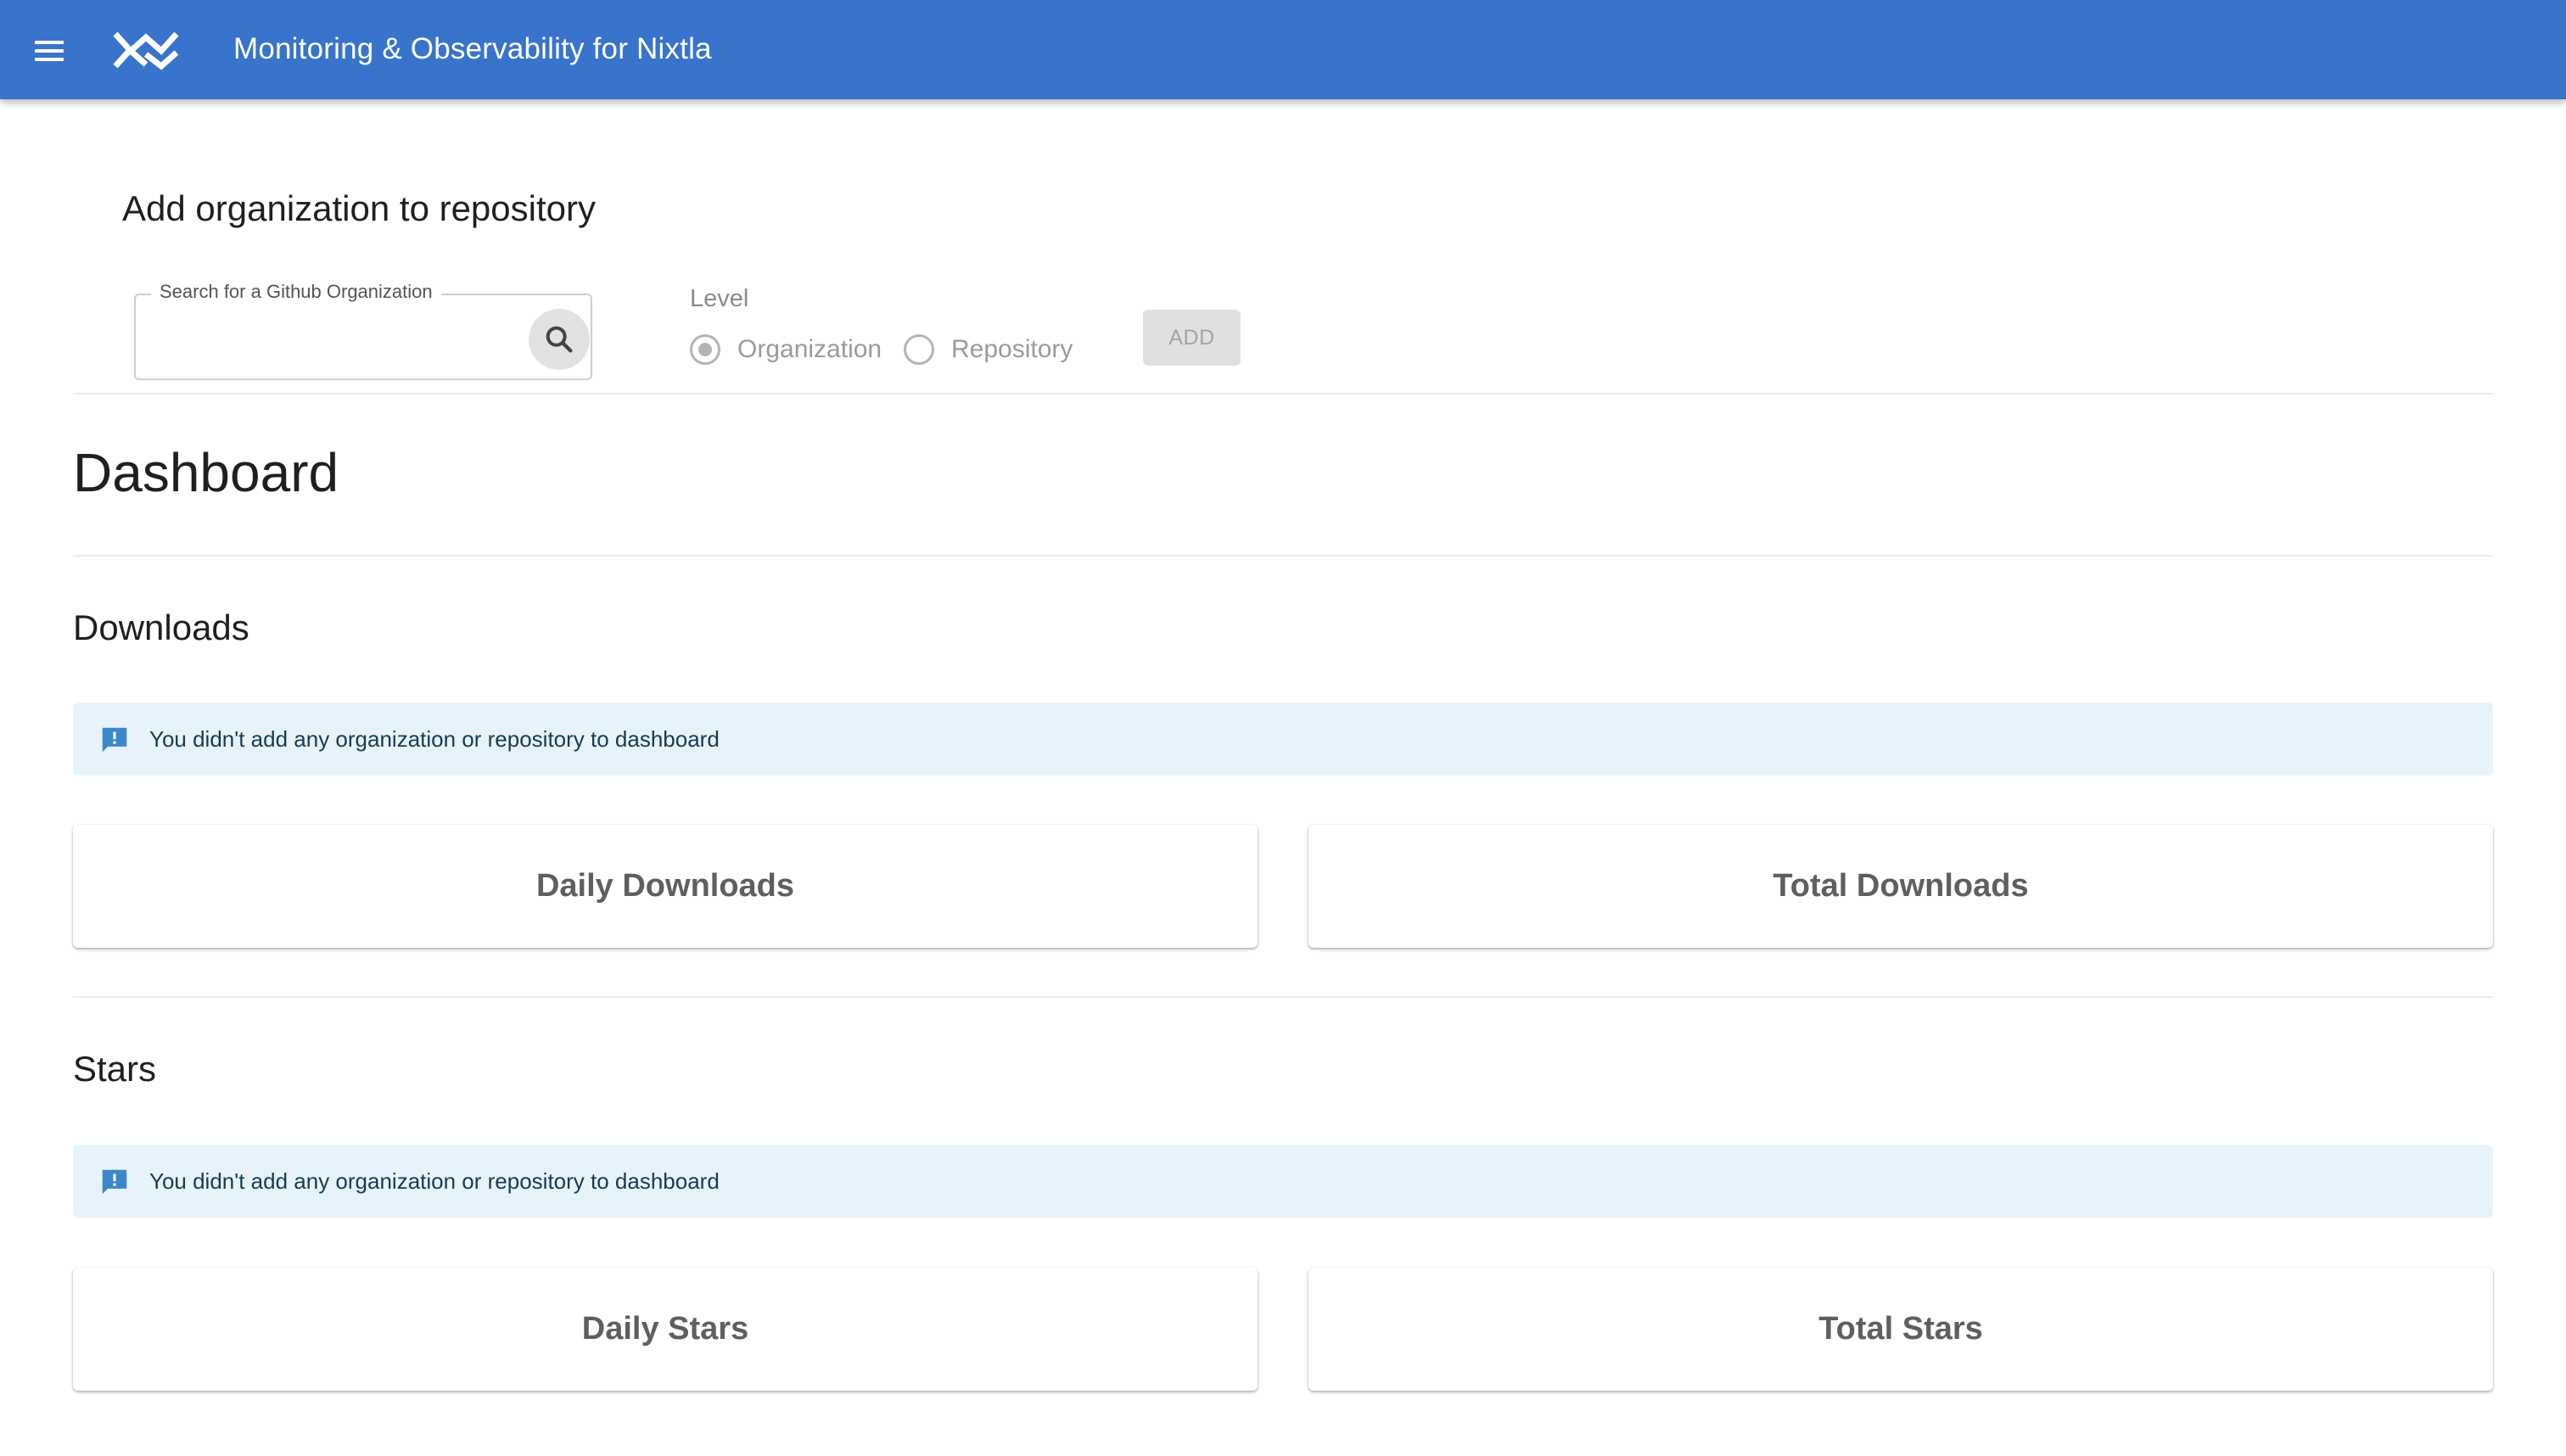 This screenshot has width=2566, height=1456. I want to click on app-title: Monitoring & Observability for Nixtla, so click(472, 48).